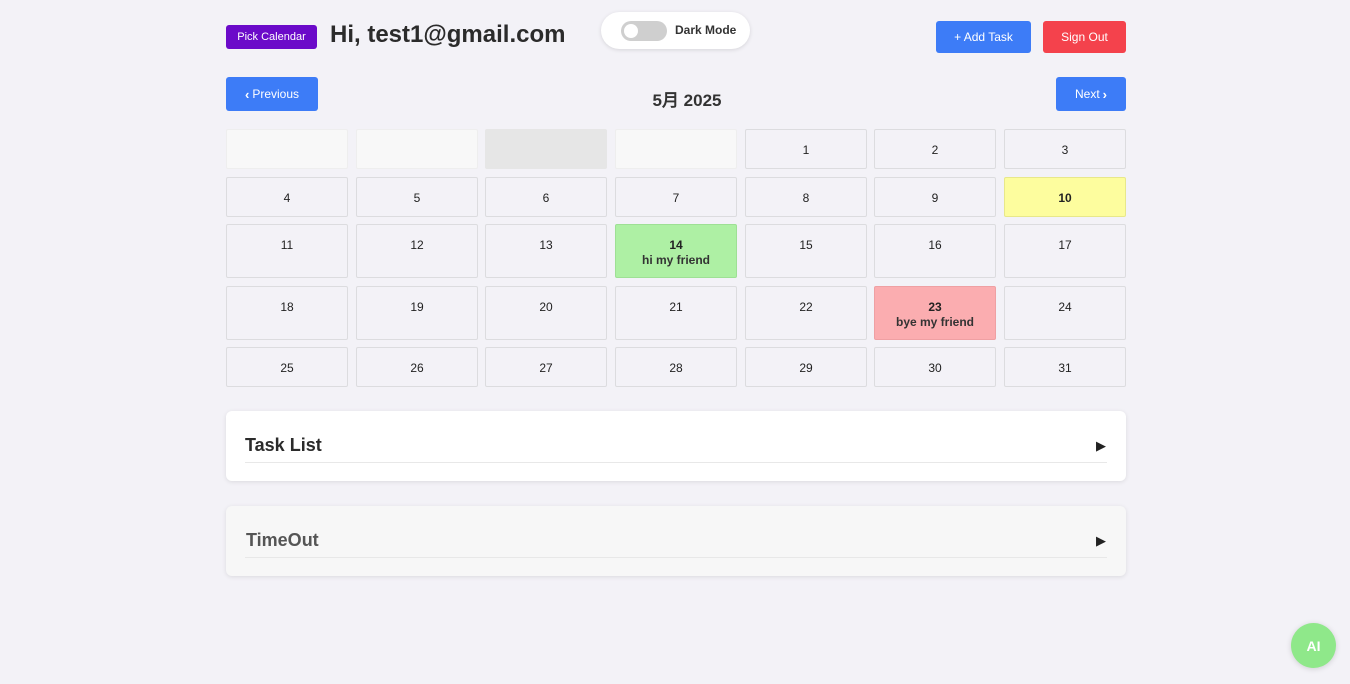 This screenshot has width=1350, height=684. I want to click on day-number: 13, so click(546, 245).